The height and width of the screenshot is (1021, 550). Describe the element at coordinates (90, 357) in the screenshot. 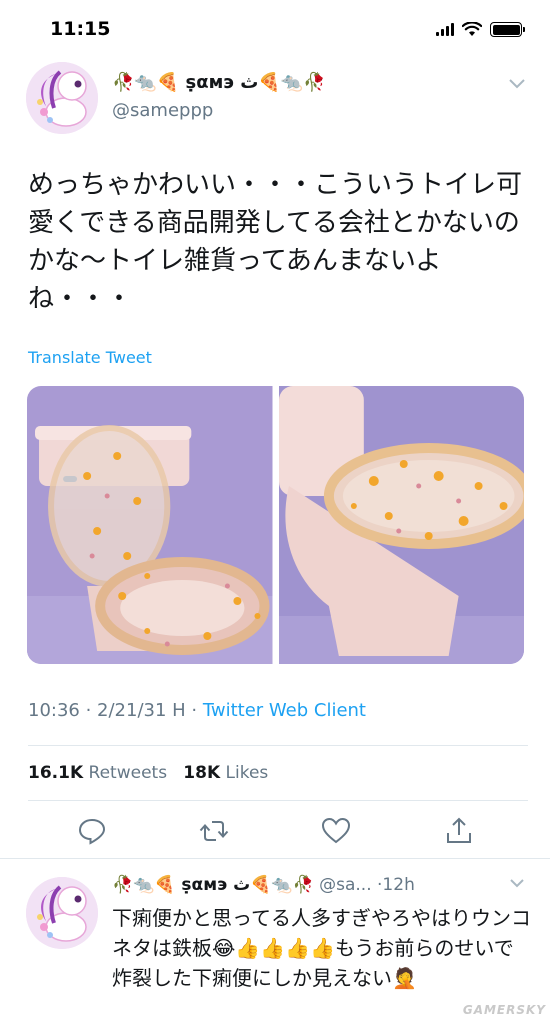

I see `translate-tweet-link: Translate Tweet` at that location.